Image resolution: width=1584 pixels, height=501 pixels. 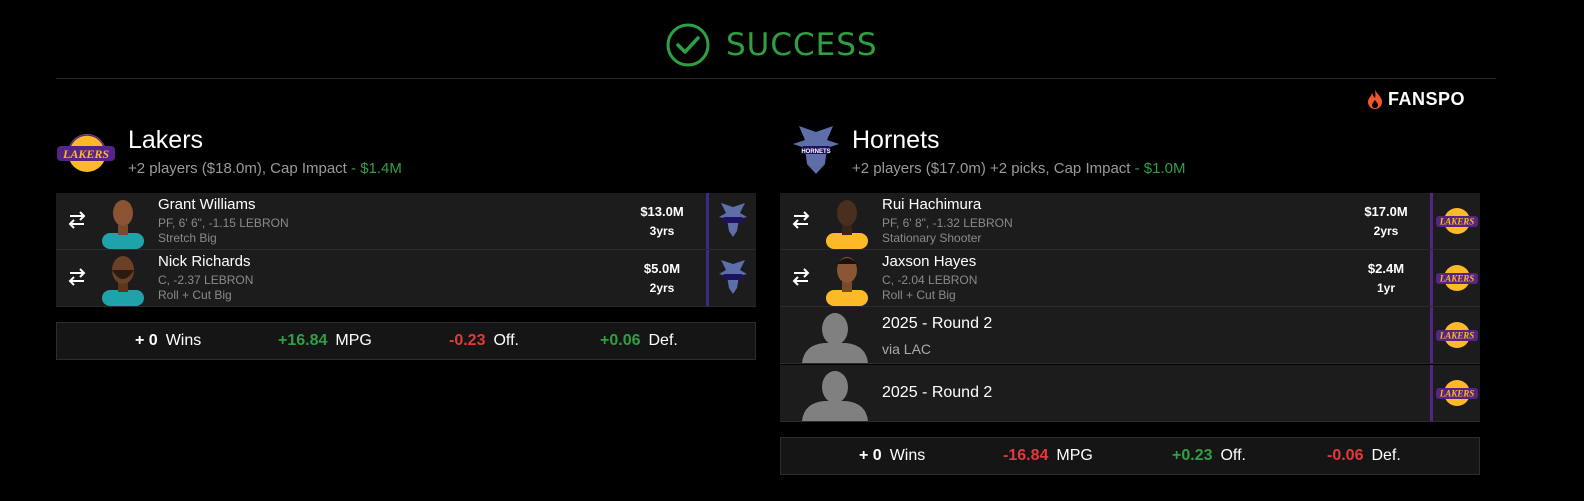 I want to click on success-banner: SUCCESS, so click(x=772, y=45).